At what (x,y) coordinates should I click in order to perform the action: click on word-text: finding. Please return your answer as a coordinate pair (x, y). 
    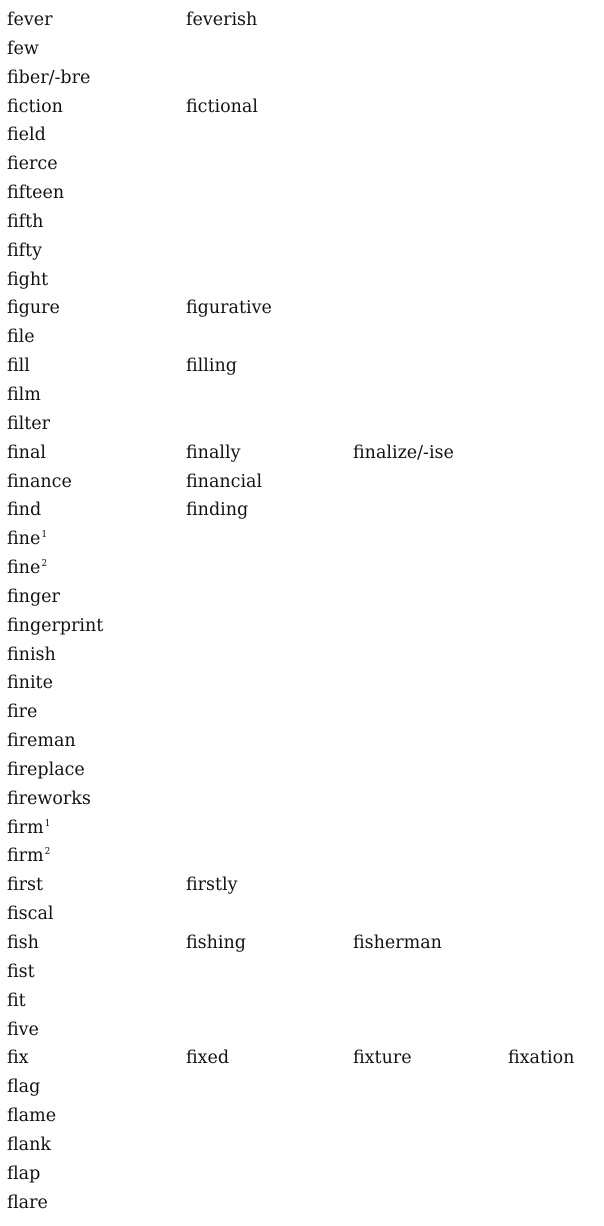
    Looking at the image, I should click on (217, 510).